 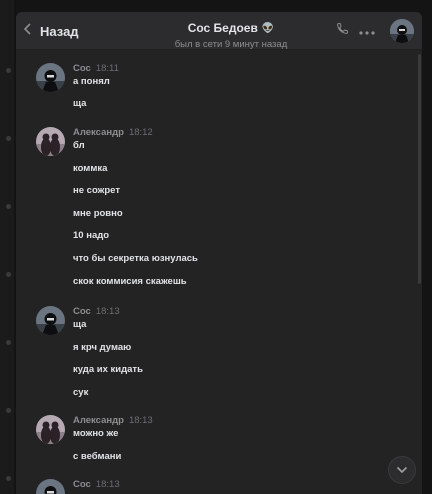 I want to click on message-text: я крч думаю, so click(x=102, y=347).